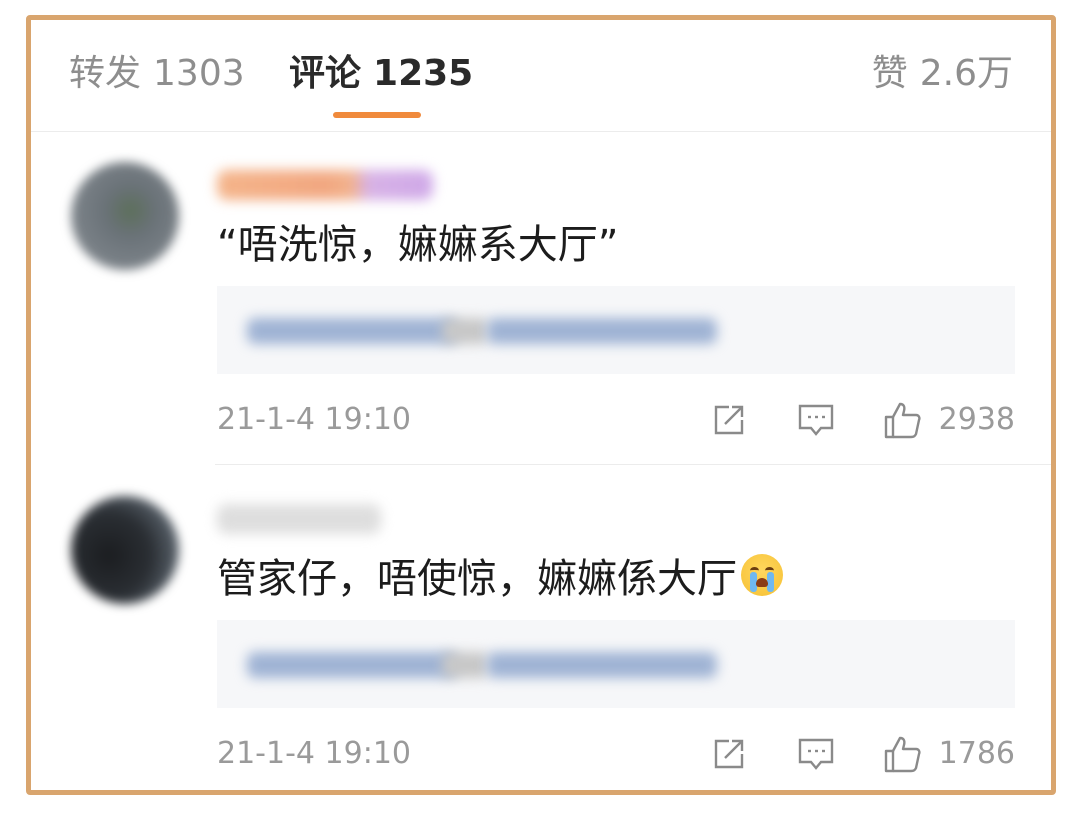  I want to click on like-count: 1786, so click(976, 753).